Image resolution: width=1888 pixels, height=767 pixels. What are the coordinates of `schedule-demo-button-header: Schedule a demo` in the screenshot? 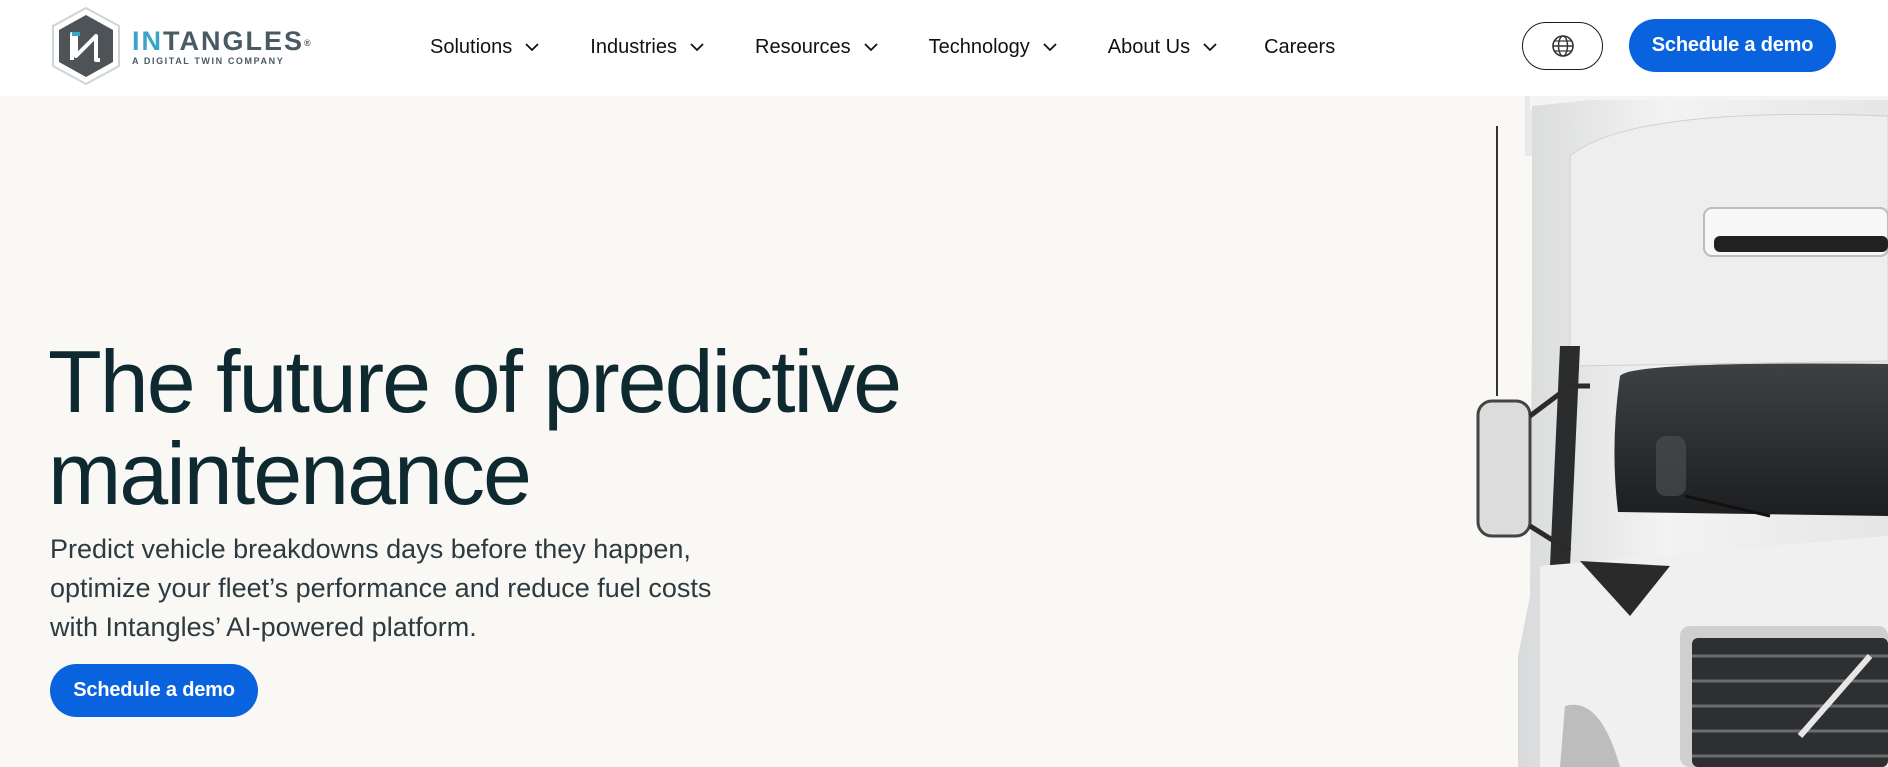 It's located at (1732, 45).